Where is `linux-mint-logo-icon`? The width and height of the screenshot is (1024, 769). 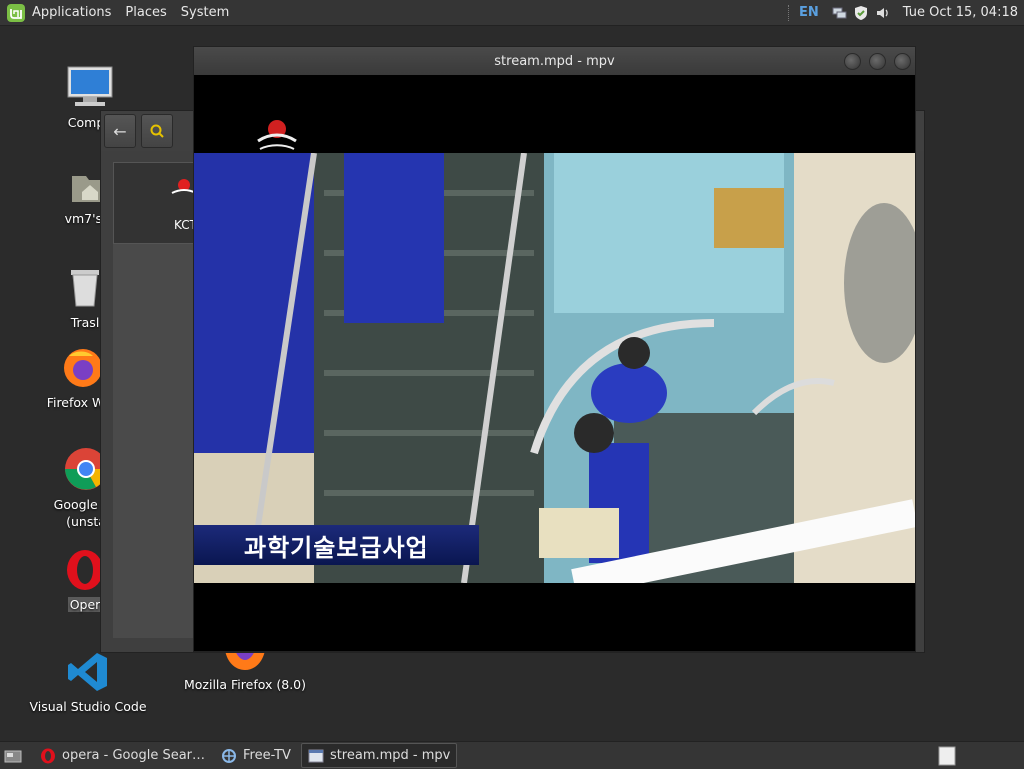
linux-mint-logo-icon is located at coordinates (16, 13).